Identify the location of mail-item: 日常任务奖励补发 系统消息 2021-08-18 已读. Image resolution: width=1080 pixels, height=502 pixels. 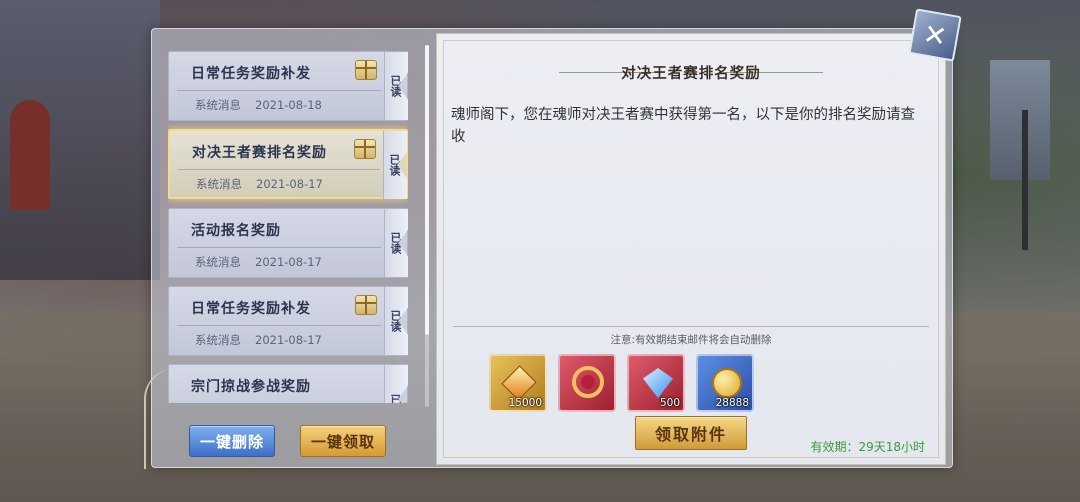
(288, 86).